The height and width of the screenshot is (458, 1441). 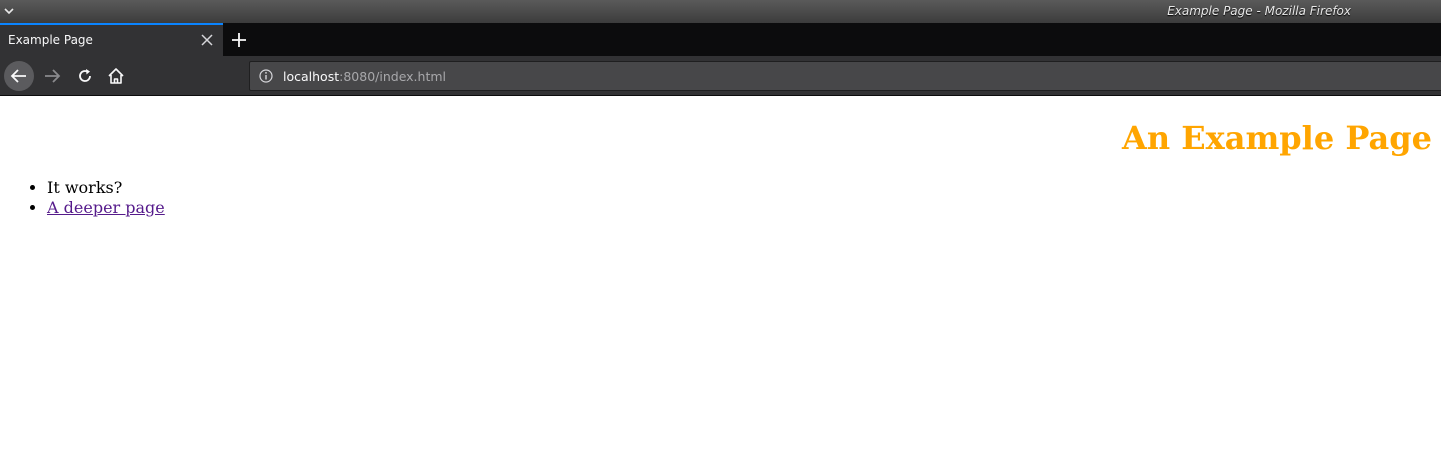 I want to click on reload-button, so click(x=85, y=76).